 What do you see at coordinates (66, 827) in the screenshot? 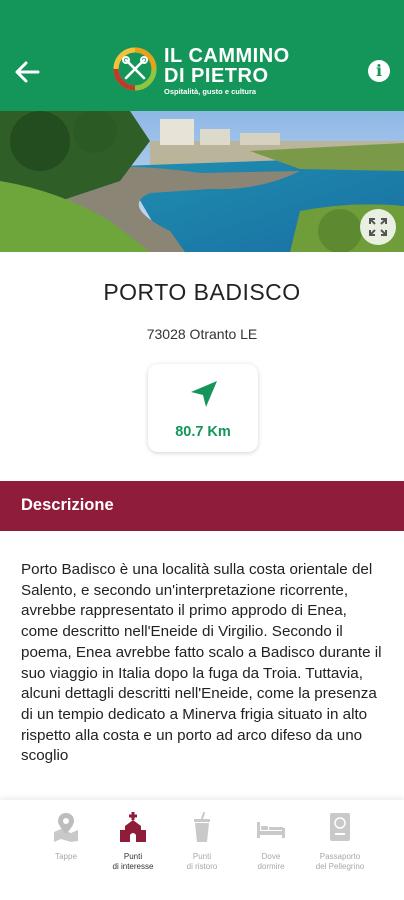
I see `map-pin-icon` at bounding box center [66, 827].